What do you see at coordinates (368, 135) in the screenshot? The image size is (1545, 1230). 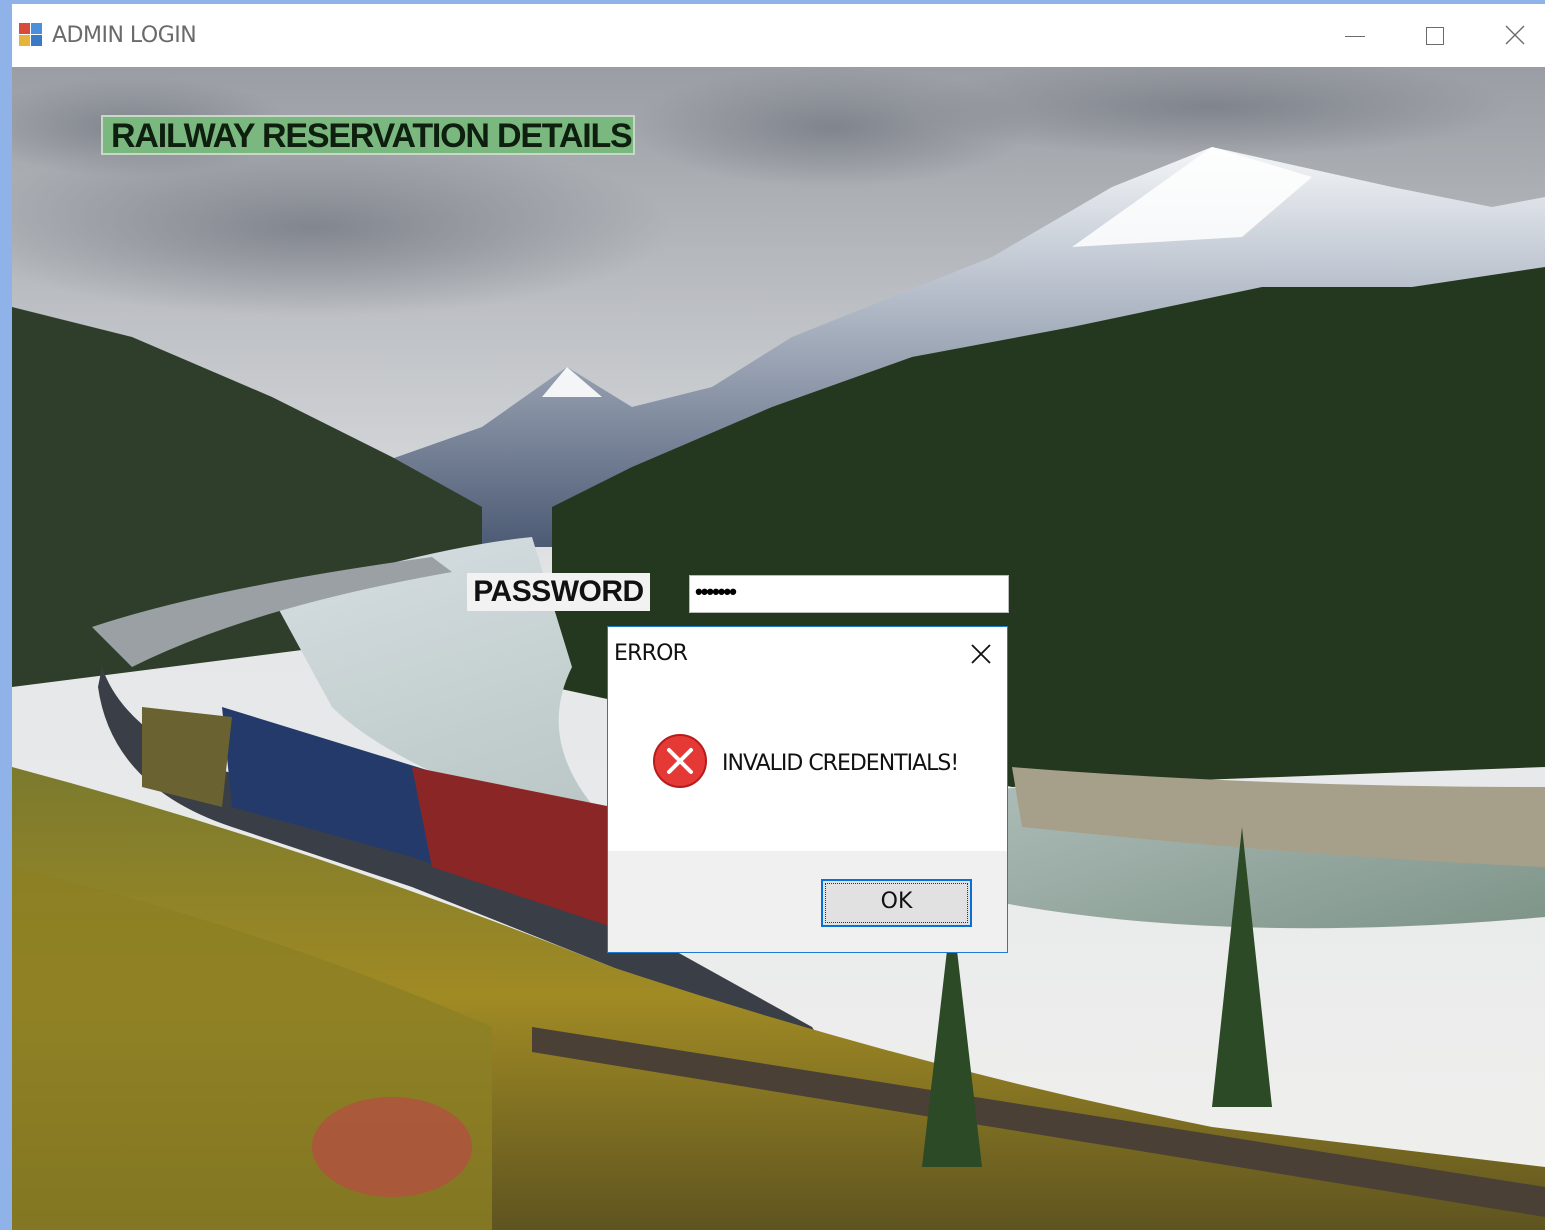 I see `page-title: RAILWAY RESERVATION DETAILS` at bounding box center [368, 135].